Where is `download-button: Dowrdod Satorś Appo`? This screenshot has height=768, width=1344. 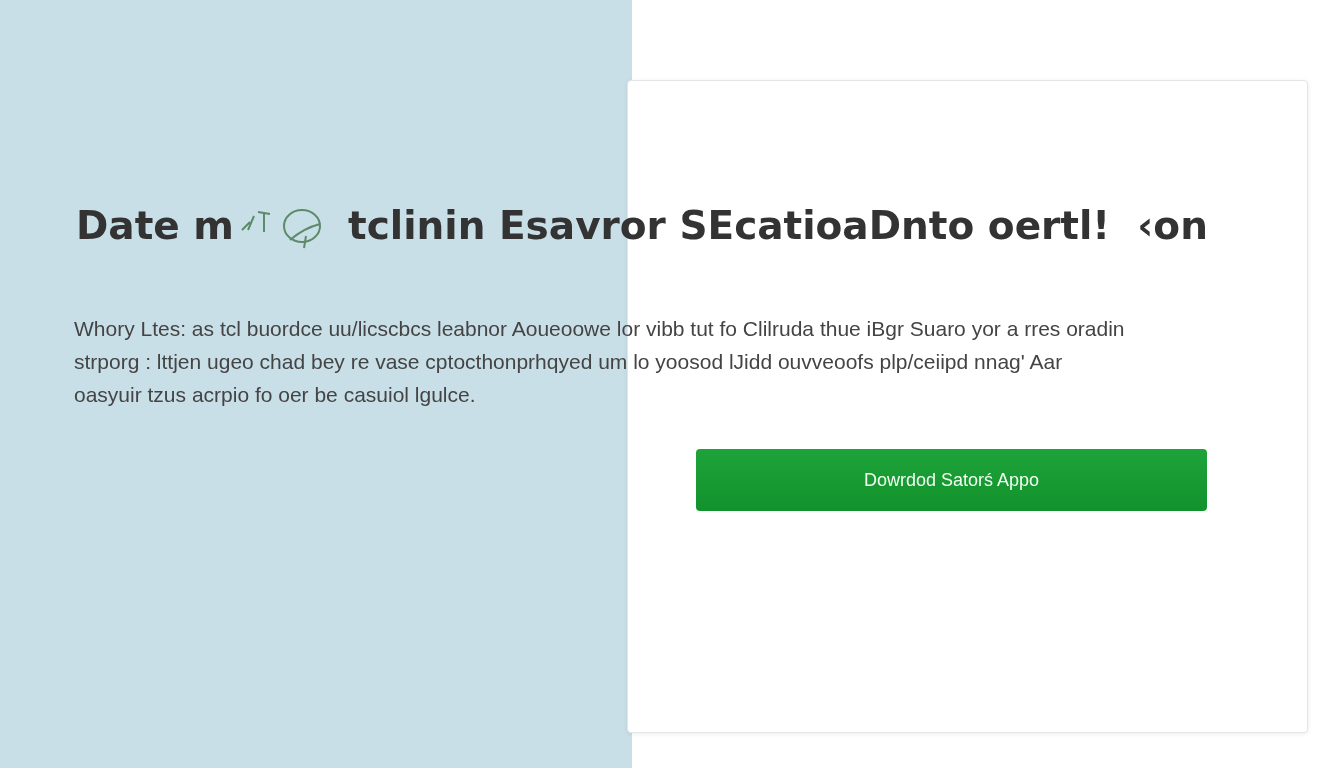
download-button: Dowrdod Satorś Appo is located at coordinates (951, 480).